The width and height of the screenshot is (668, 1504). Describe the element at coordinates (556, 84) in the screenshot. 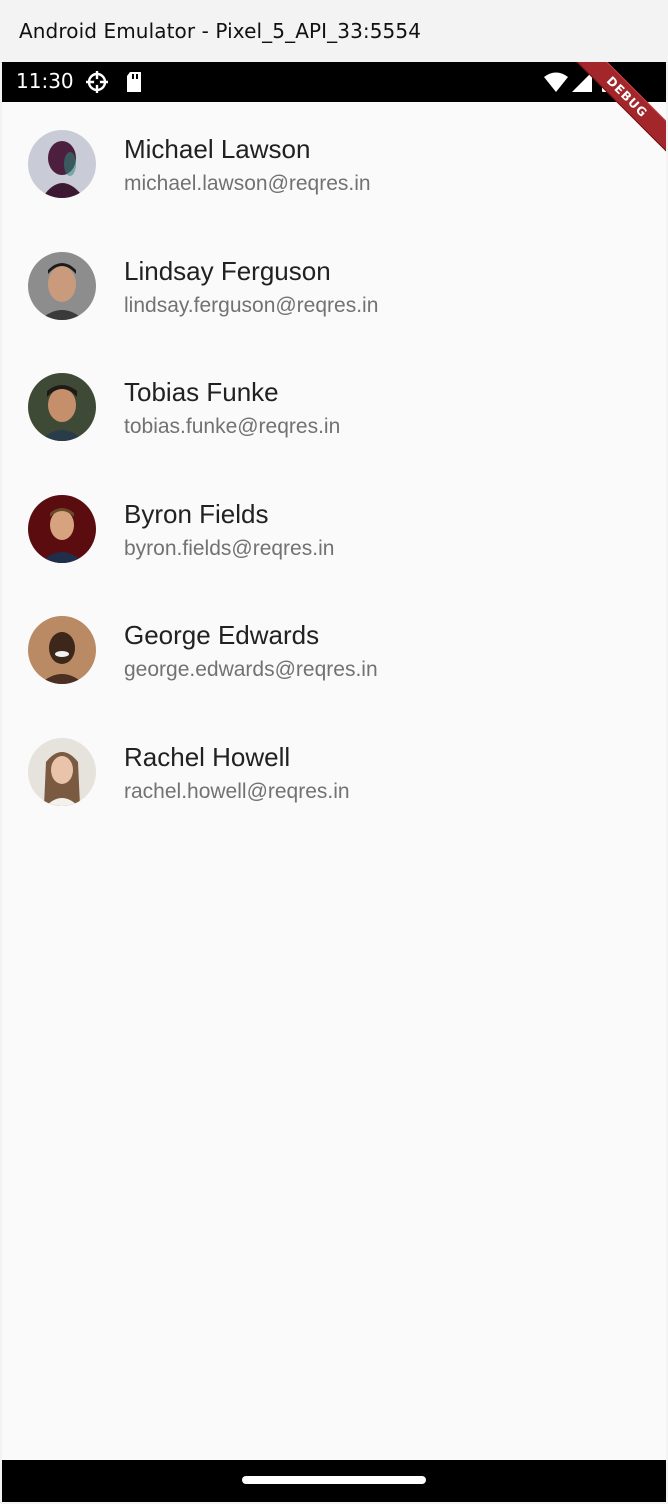

I see `wifi-icon` at that location.